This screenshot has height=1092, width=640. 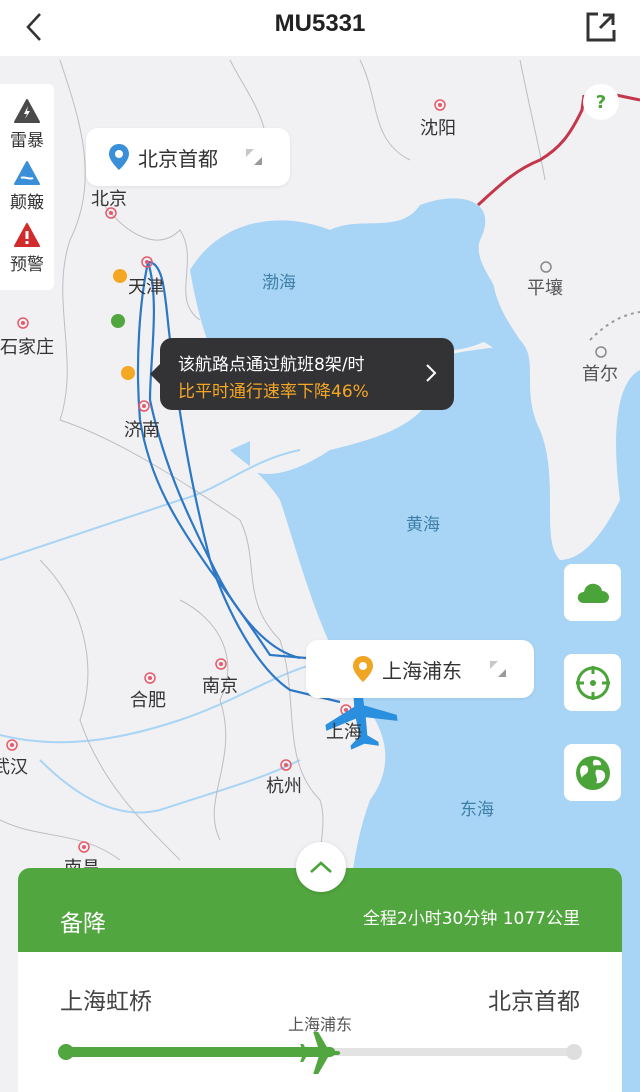 I want to click on globe-view-button, so click(x=592, y=772).